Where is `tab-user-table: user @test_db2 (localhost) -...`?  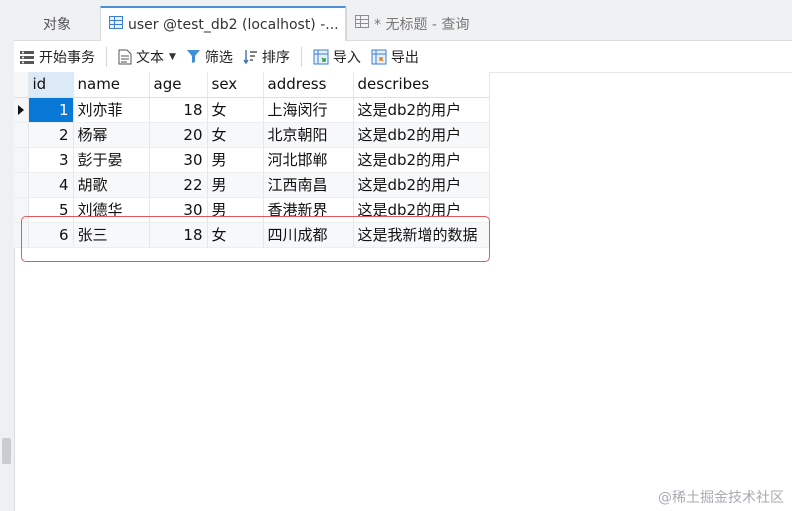
tab-user-table: user @test_db2 (localhost) -... is located at coordinates (223, 23).